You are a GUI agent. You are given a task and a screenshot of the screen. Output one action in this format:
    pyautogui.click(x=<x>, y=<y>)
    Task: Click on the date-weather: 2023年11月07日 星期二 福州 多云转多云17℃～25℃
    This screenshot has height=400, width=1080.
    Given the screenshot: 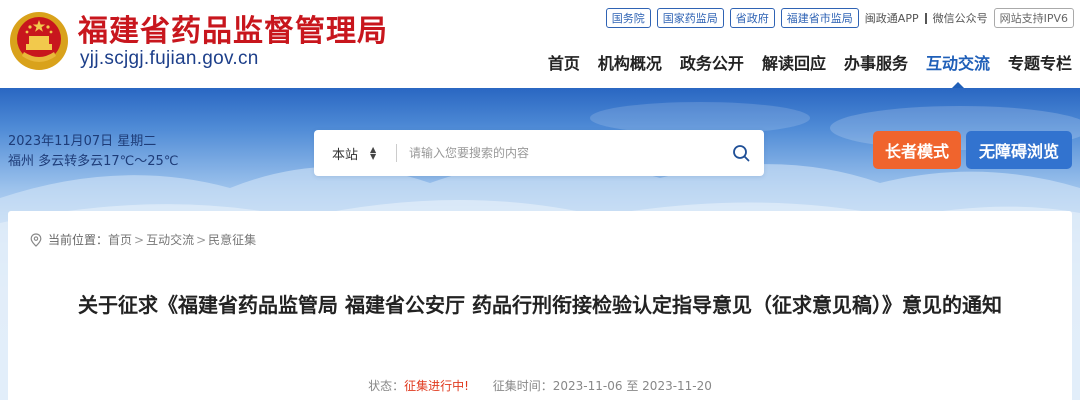 What is the action you would take?
    pyautogui.click(x=93, y=152)
    